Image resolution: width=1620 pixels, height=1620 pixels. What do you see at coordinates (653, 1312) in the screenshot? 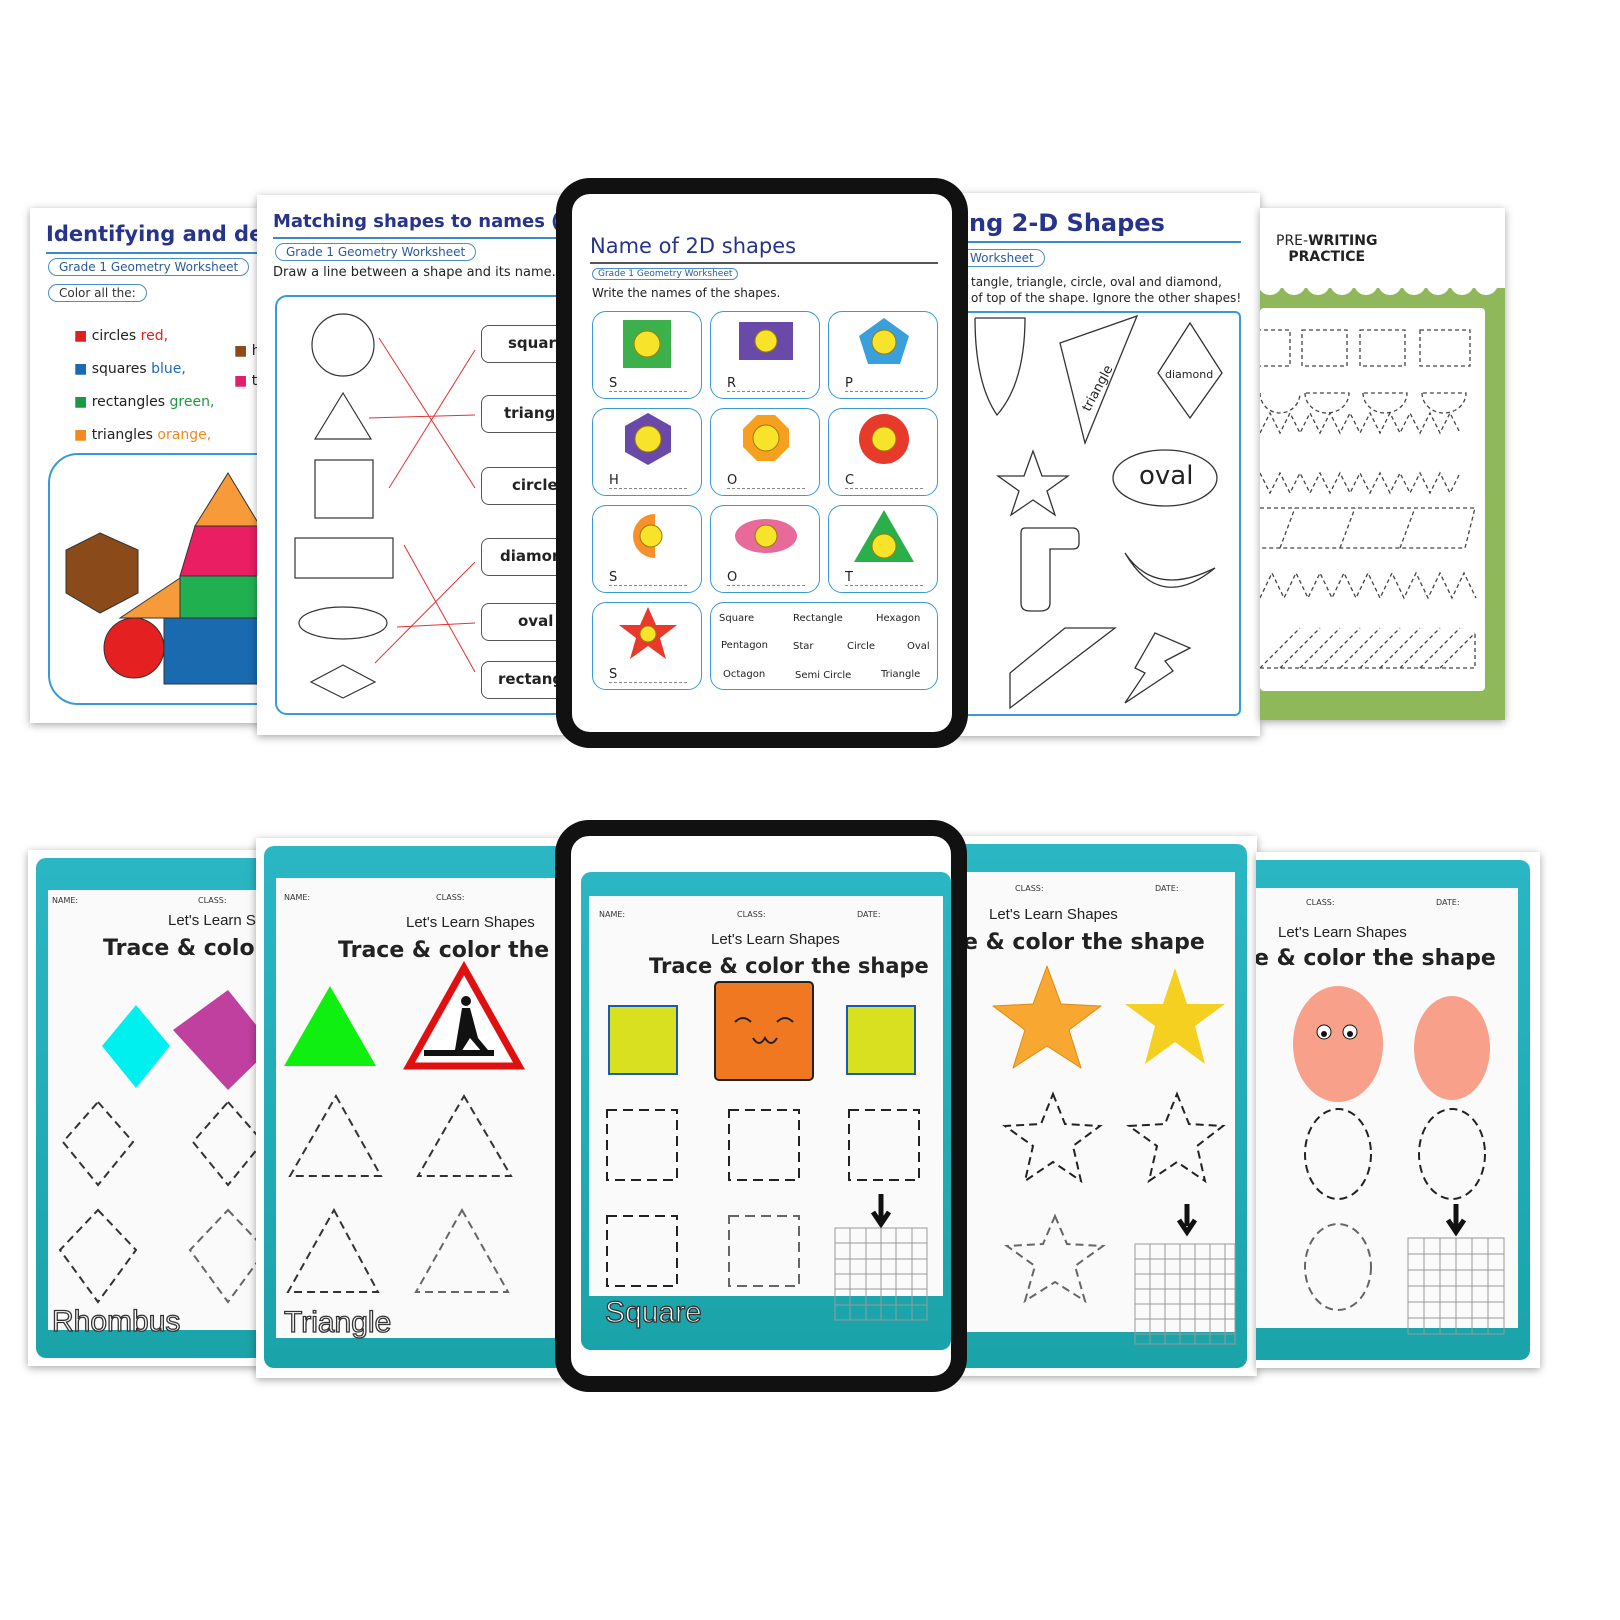
I see `shape-label: Square` at bounding box center [653, 1312].